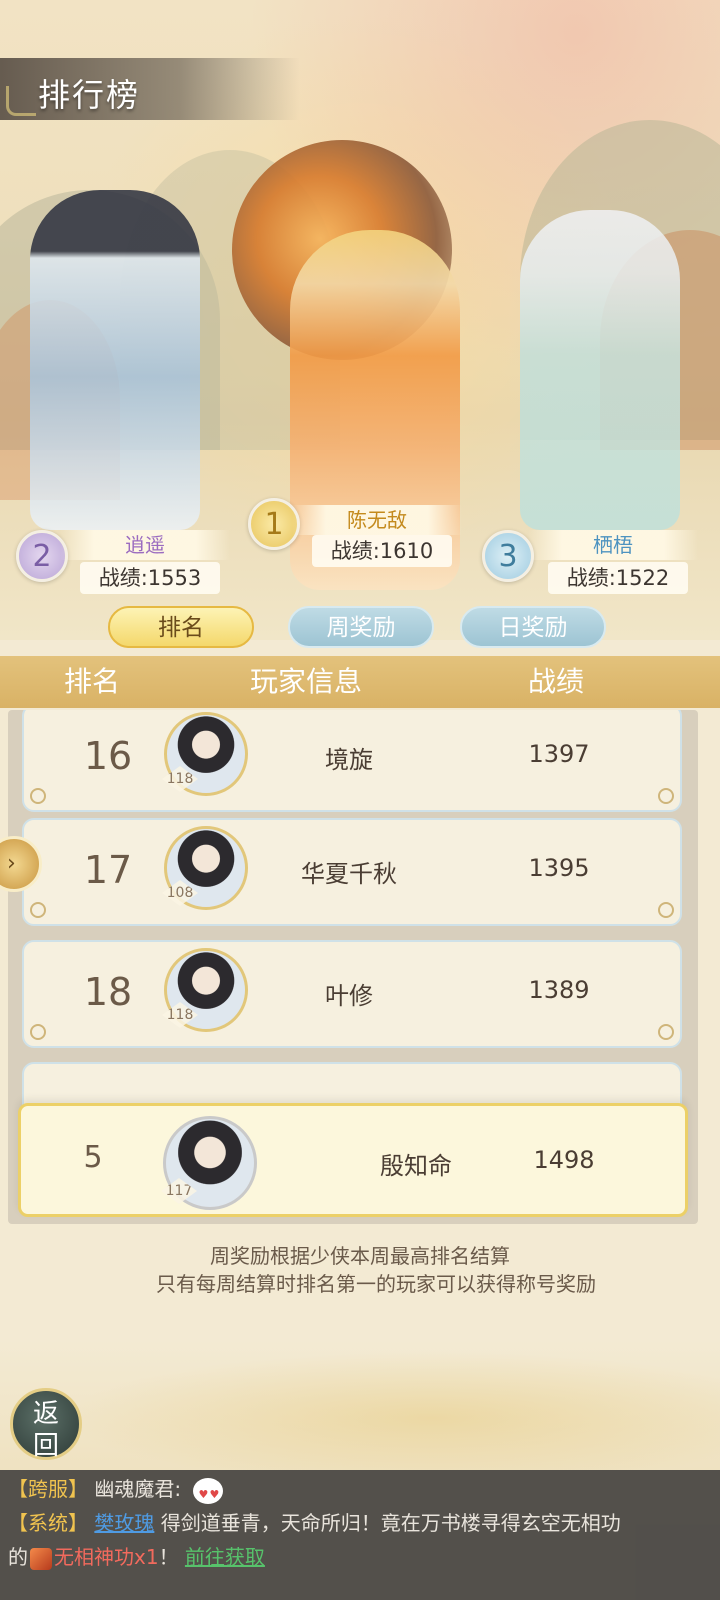 Image resolution: width=720 pixels, height=1600 pixels. I want to click on page-title: 排行榜, so click(89, 95).